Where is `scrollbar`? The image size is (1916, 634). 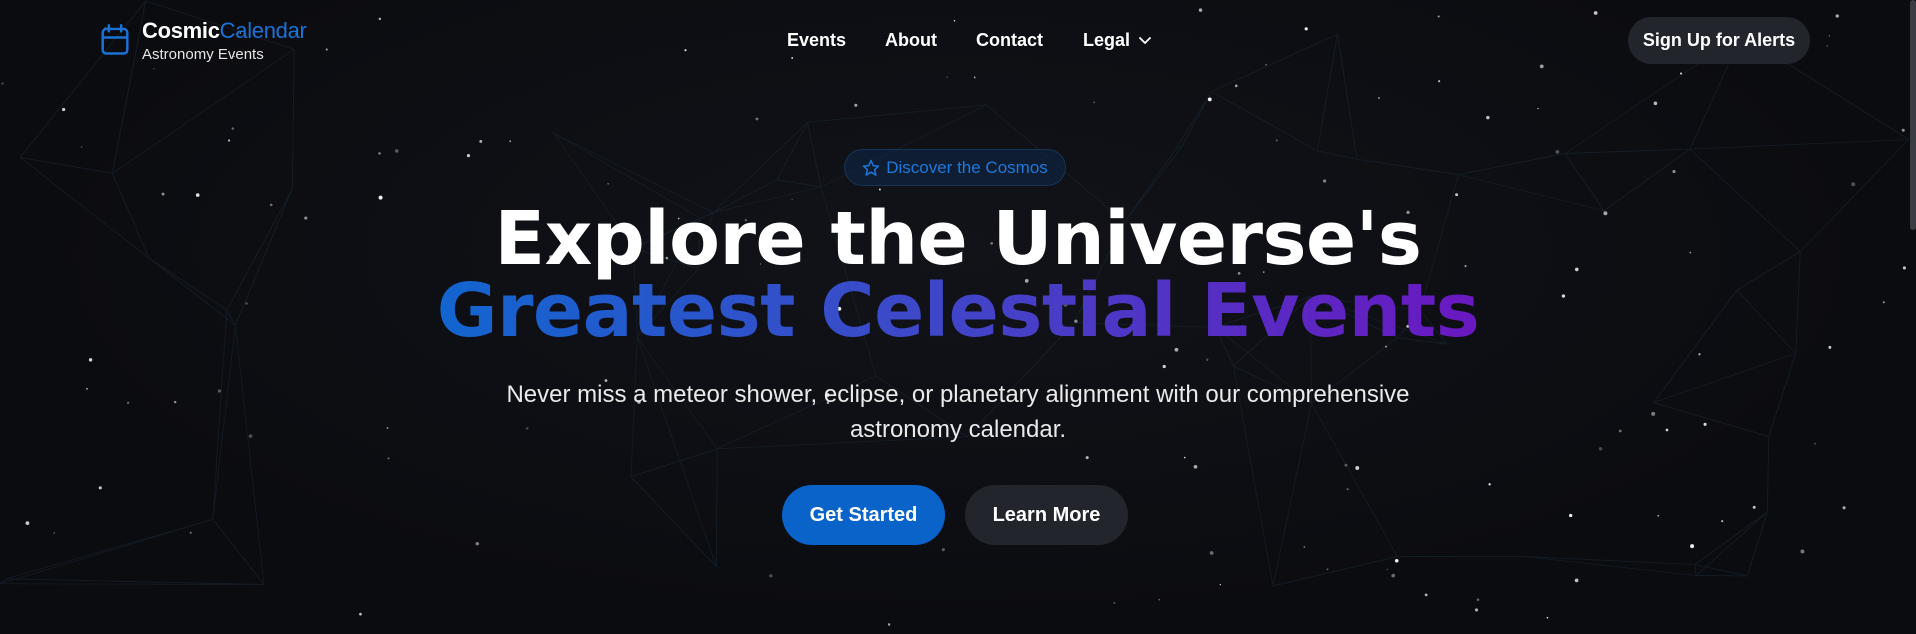 scrollbar is located at coordinates (1913, 115).